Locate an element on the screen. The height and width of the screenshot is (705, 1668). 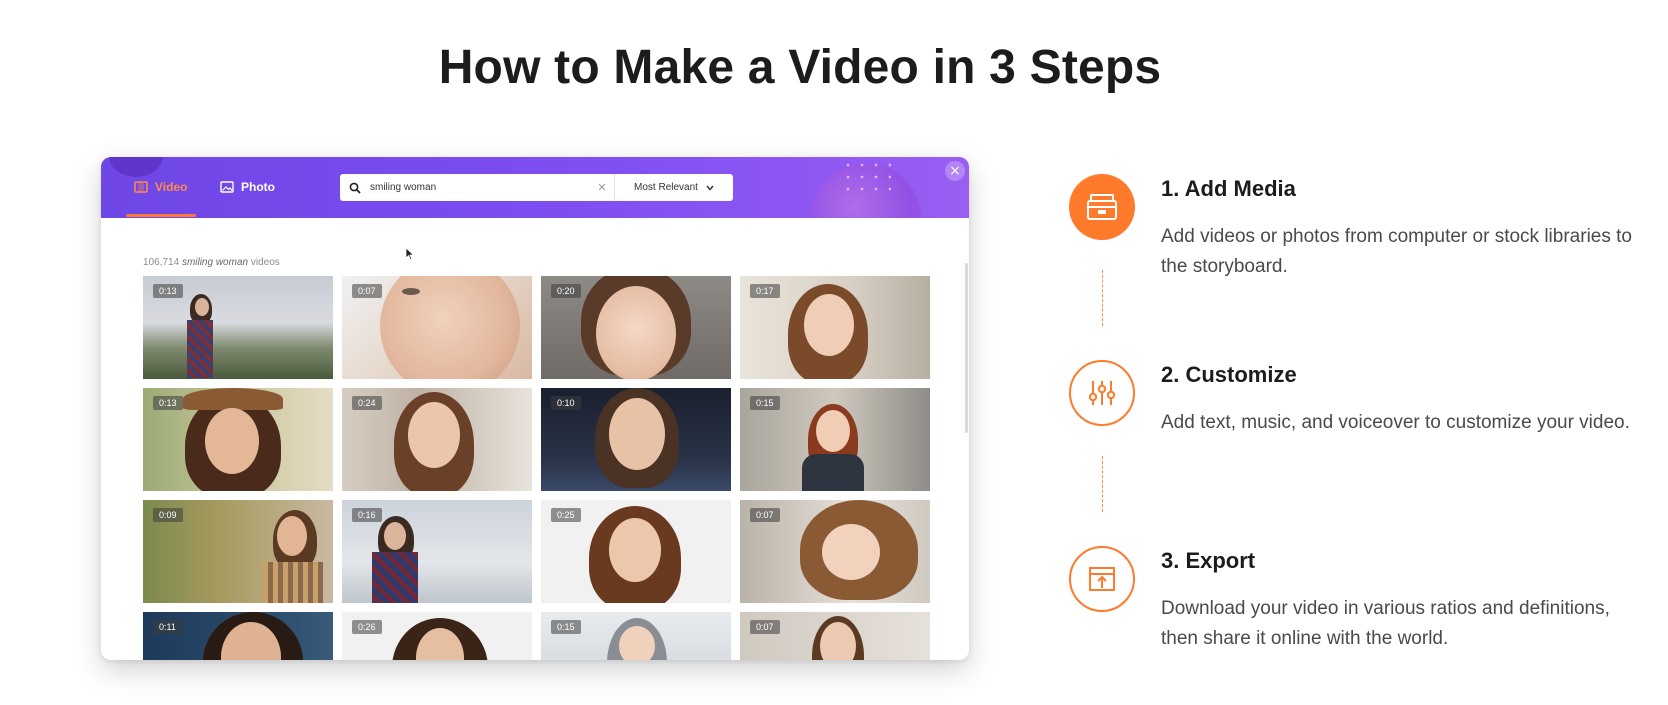
tab-label: Video is located at coordinates (171, 187).